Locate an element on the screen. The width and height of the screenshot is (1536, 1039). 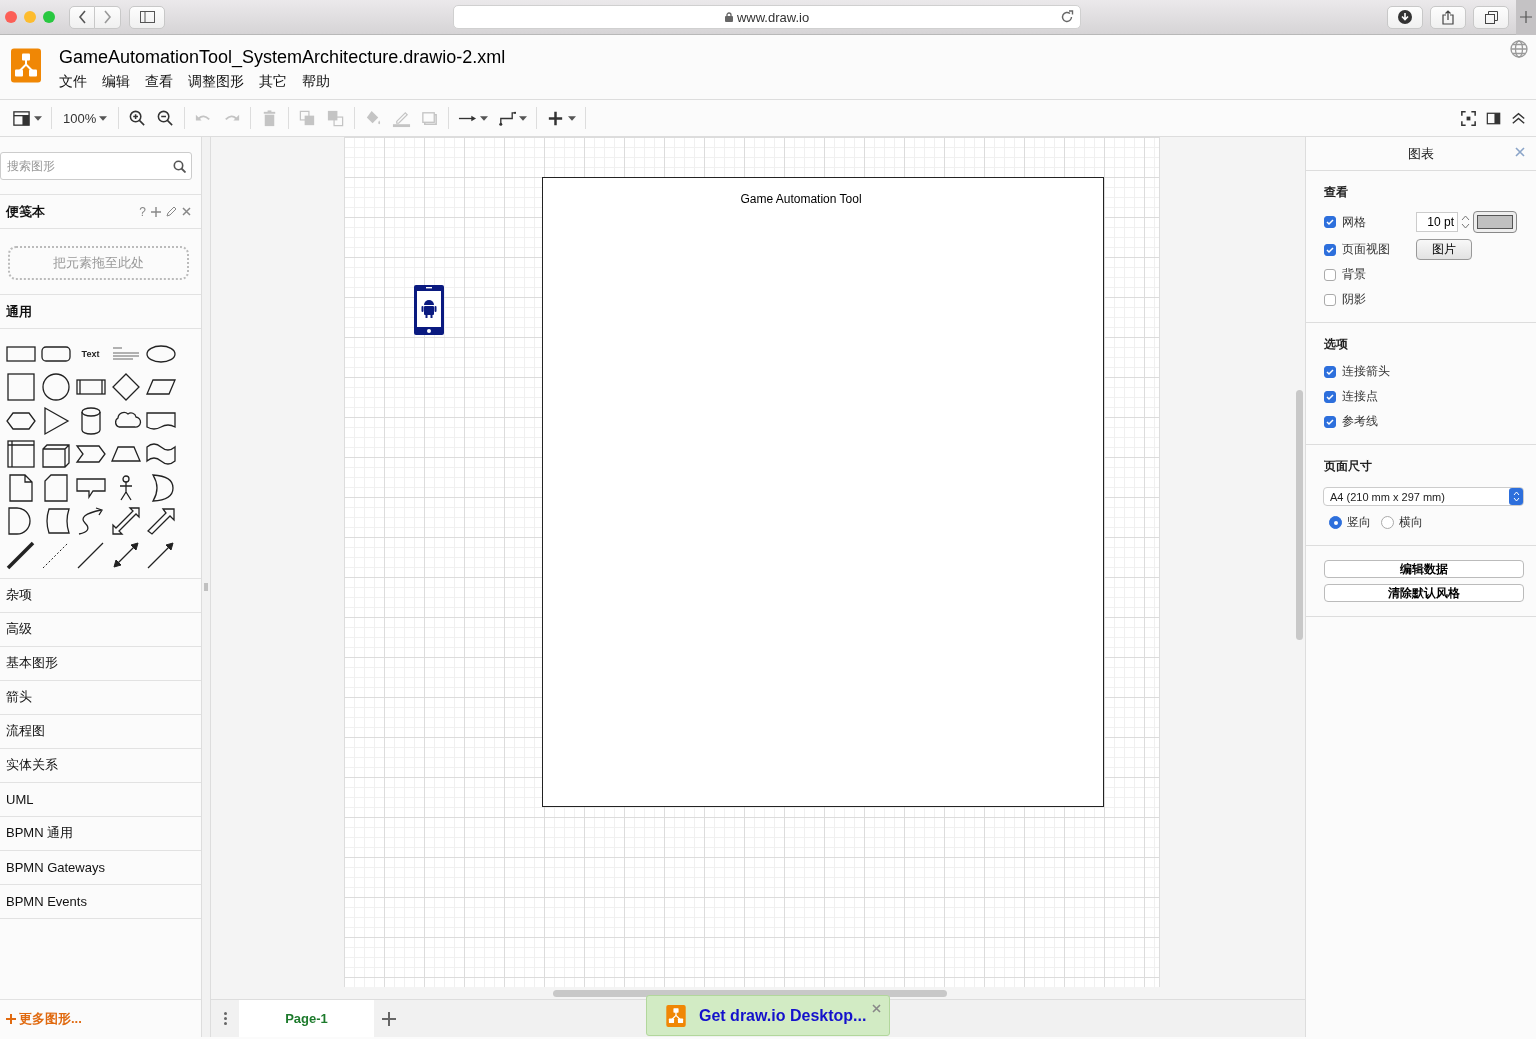
text-shape: Text is located at coordinates (90, 353).